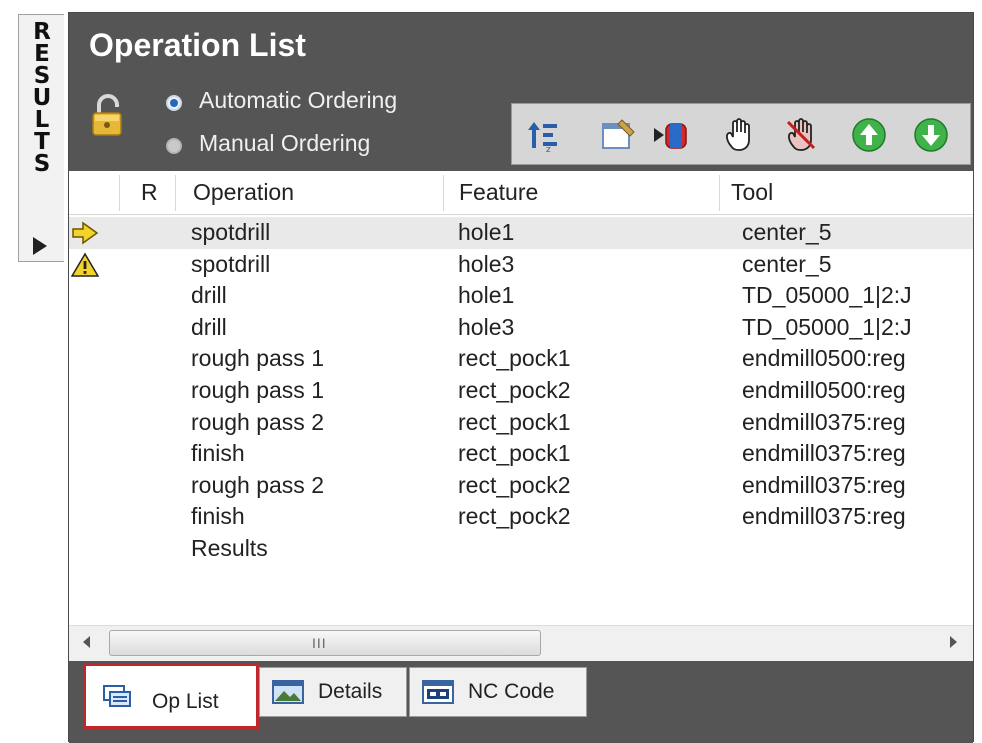 The width and height of the screenshot is (982, 743). Describe the element at coordinates (243, 192) in the screenshot. I see `column-header-operation: Operation` at that location.